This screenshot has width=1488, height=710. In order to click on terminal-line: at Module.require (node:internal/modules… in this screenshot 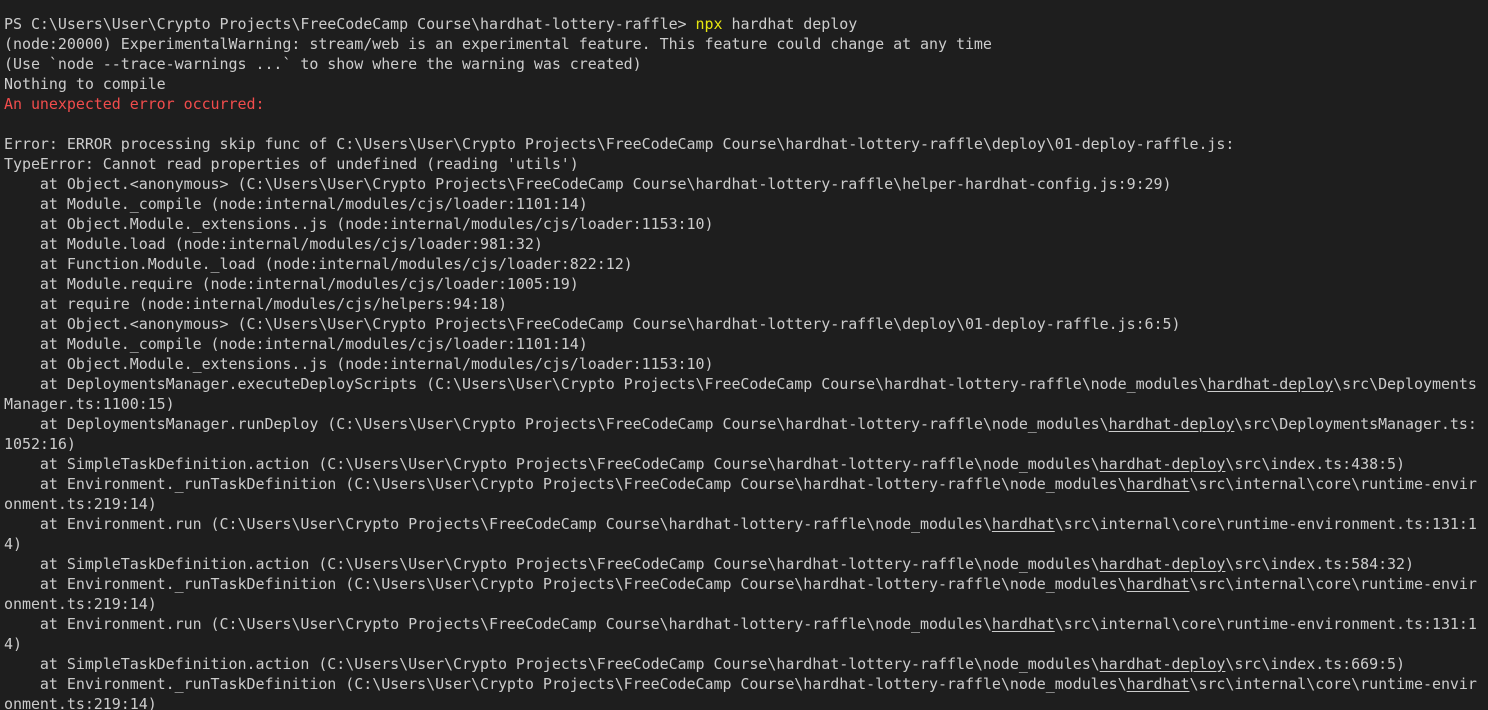, I will do `click(744, 284)`.